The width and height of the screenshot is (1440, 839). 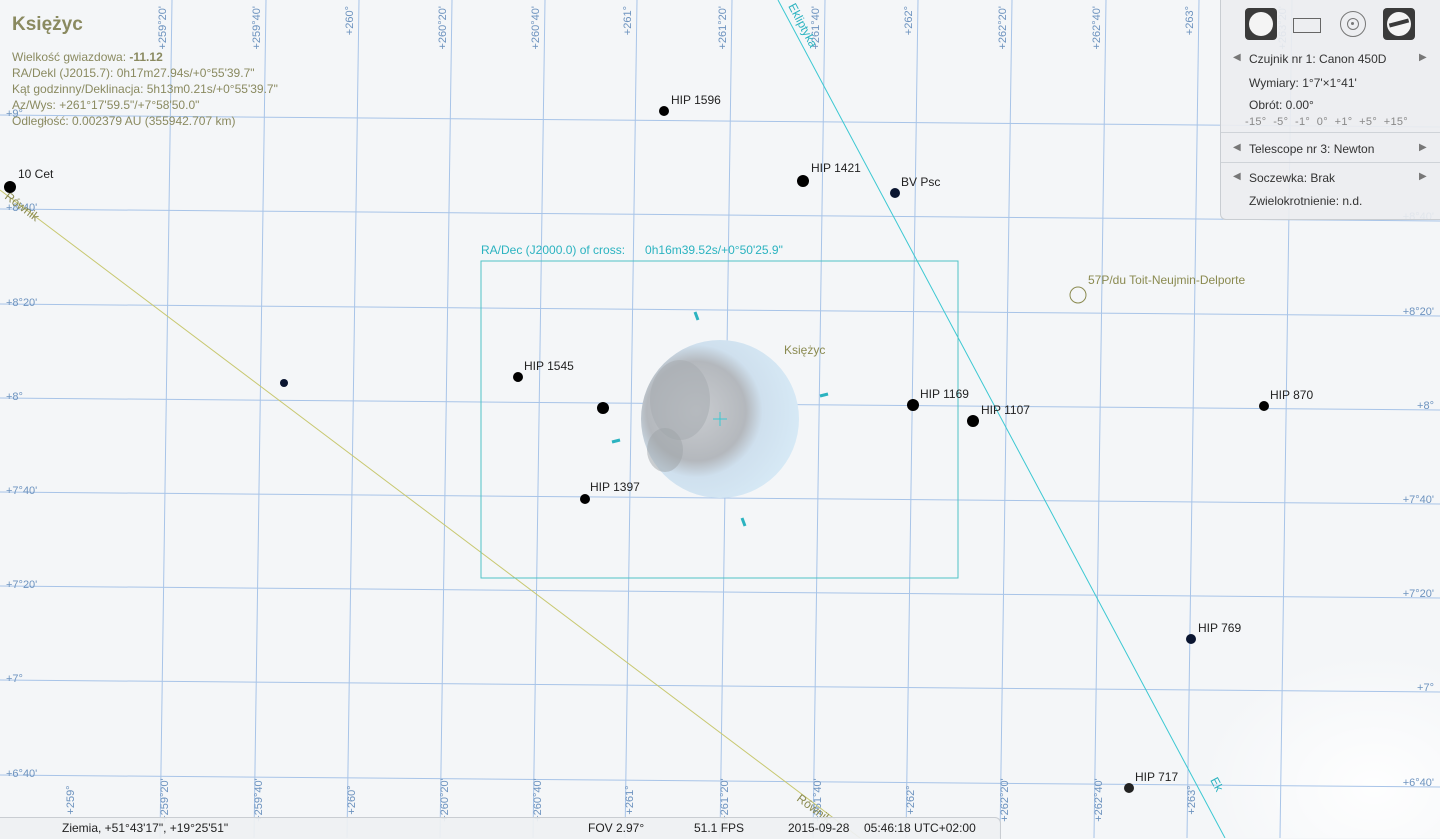 What do you see at coordinates (920, 182) in the screenshot?
I see `star-label: BV Psc` at bounding box center [920, 182].